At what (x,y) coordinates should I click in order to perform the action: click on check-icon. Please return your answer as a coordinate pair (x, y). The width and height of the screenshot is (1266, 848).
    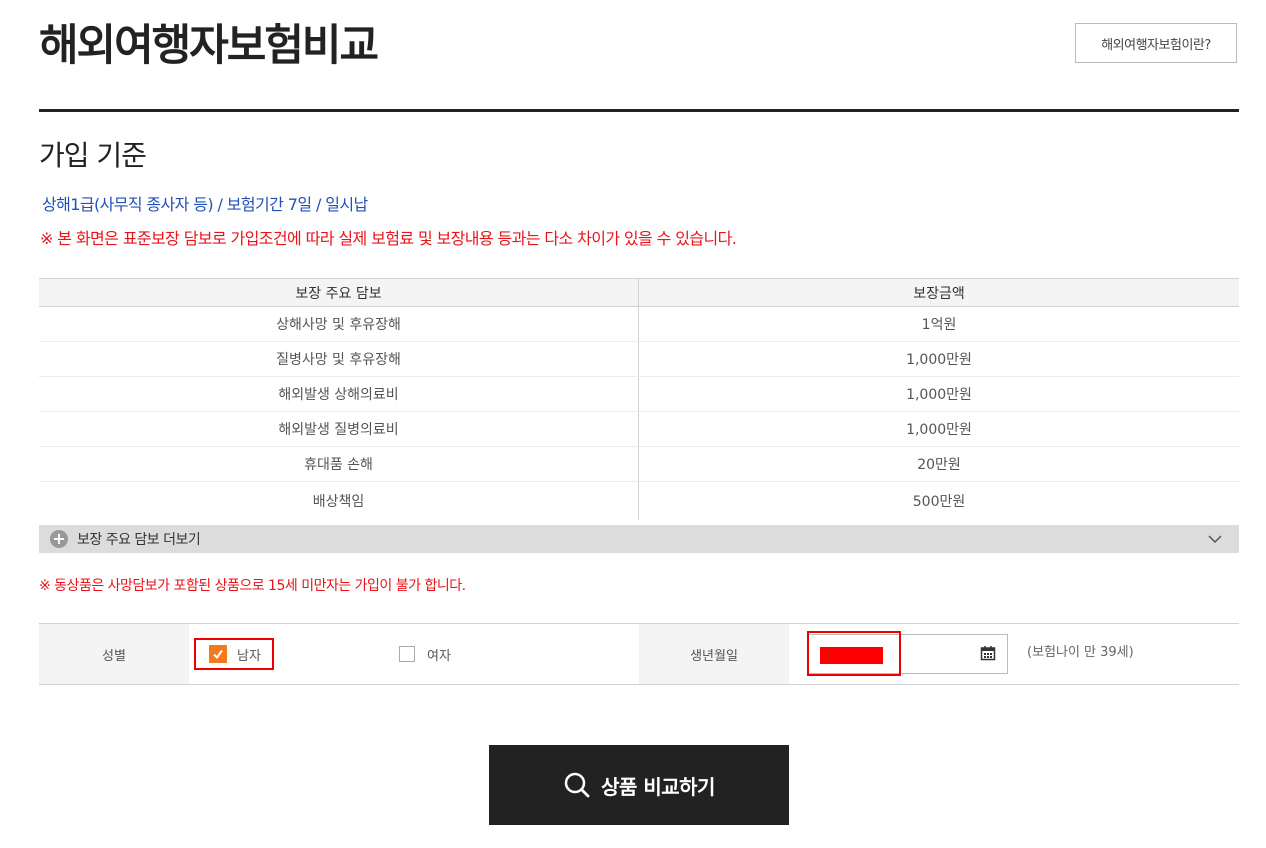
    Looking at the image, I should click on (218, 654).